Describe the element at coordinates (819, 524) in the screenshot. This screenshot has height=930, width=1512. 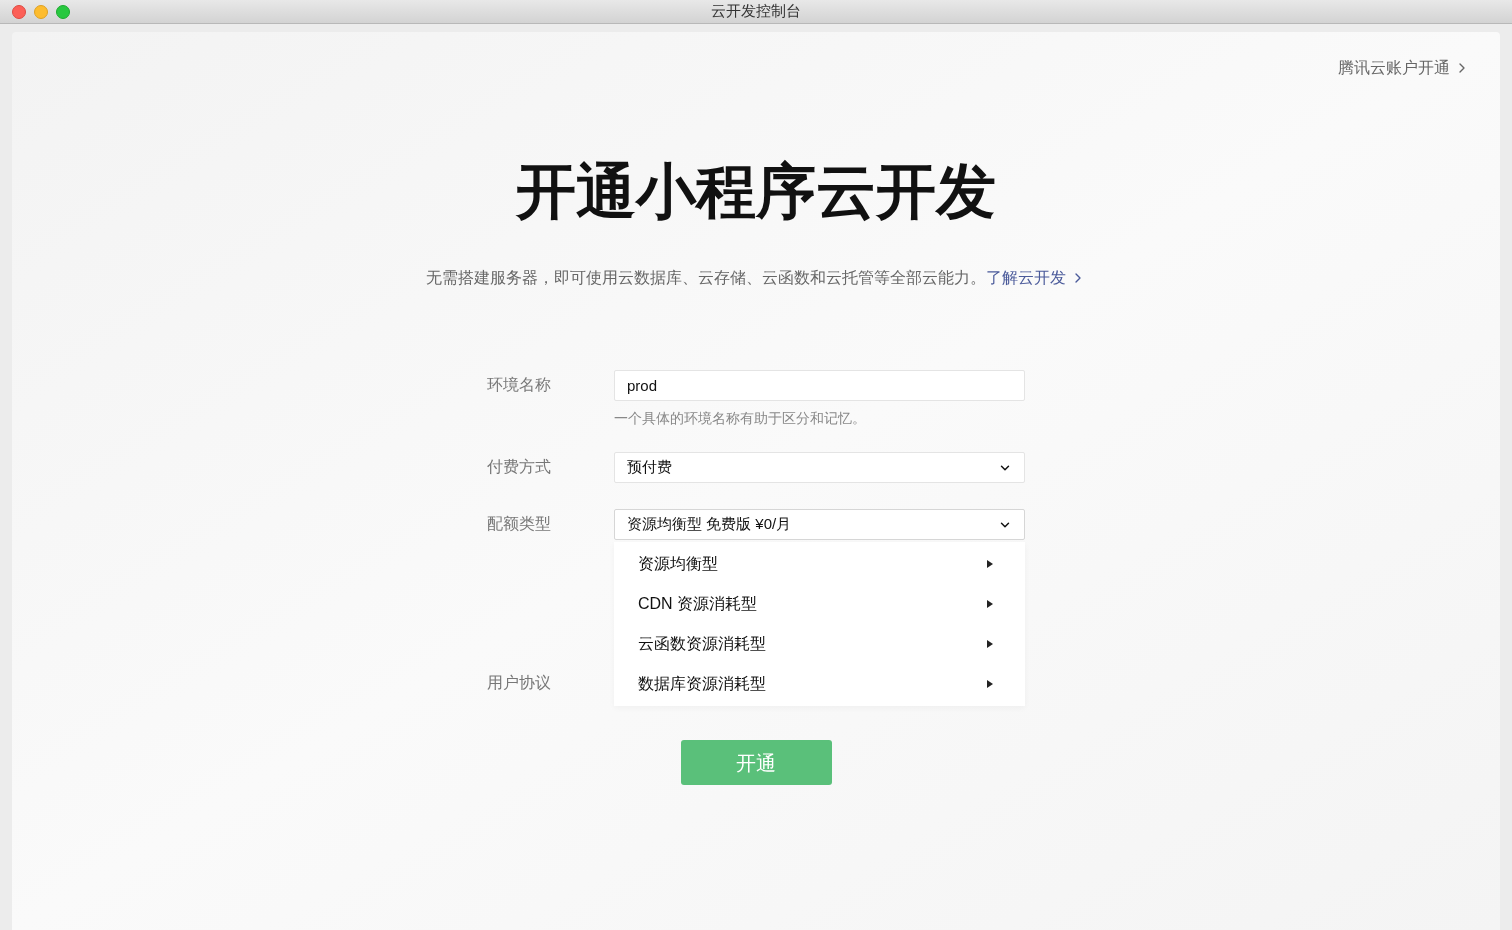
I see `select-field: 资源均衡型 免费版 ¥0/月` at that location.